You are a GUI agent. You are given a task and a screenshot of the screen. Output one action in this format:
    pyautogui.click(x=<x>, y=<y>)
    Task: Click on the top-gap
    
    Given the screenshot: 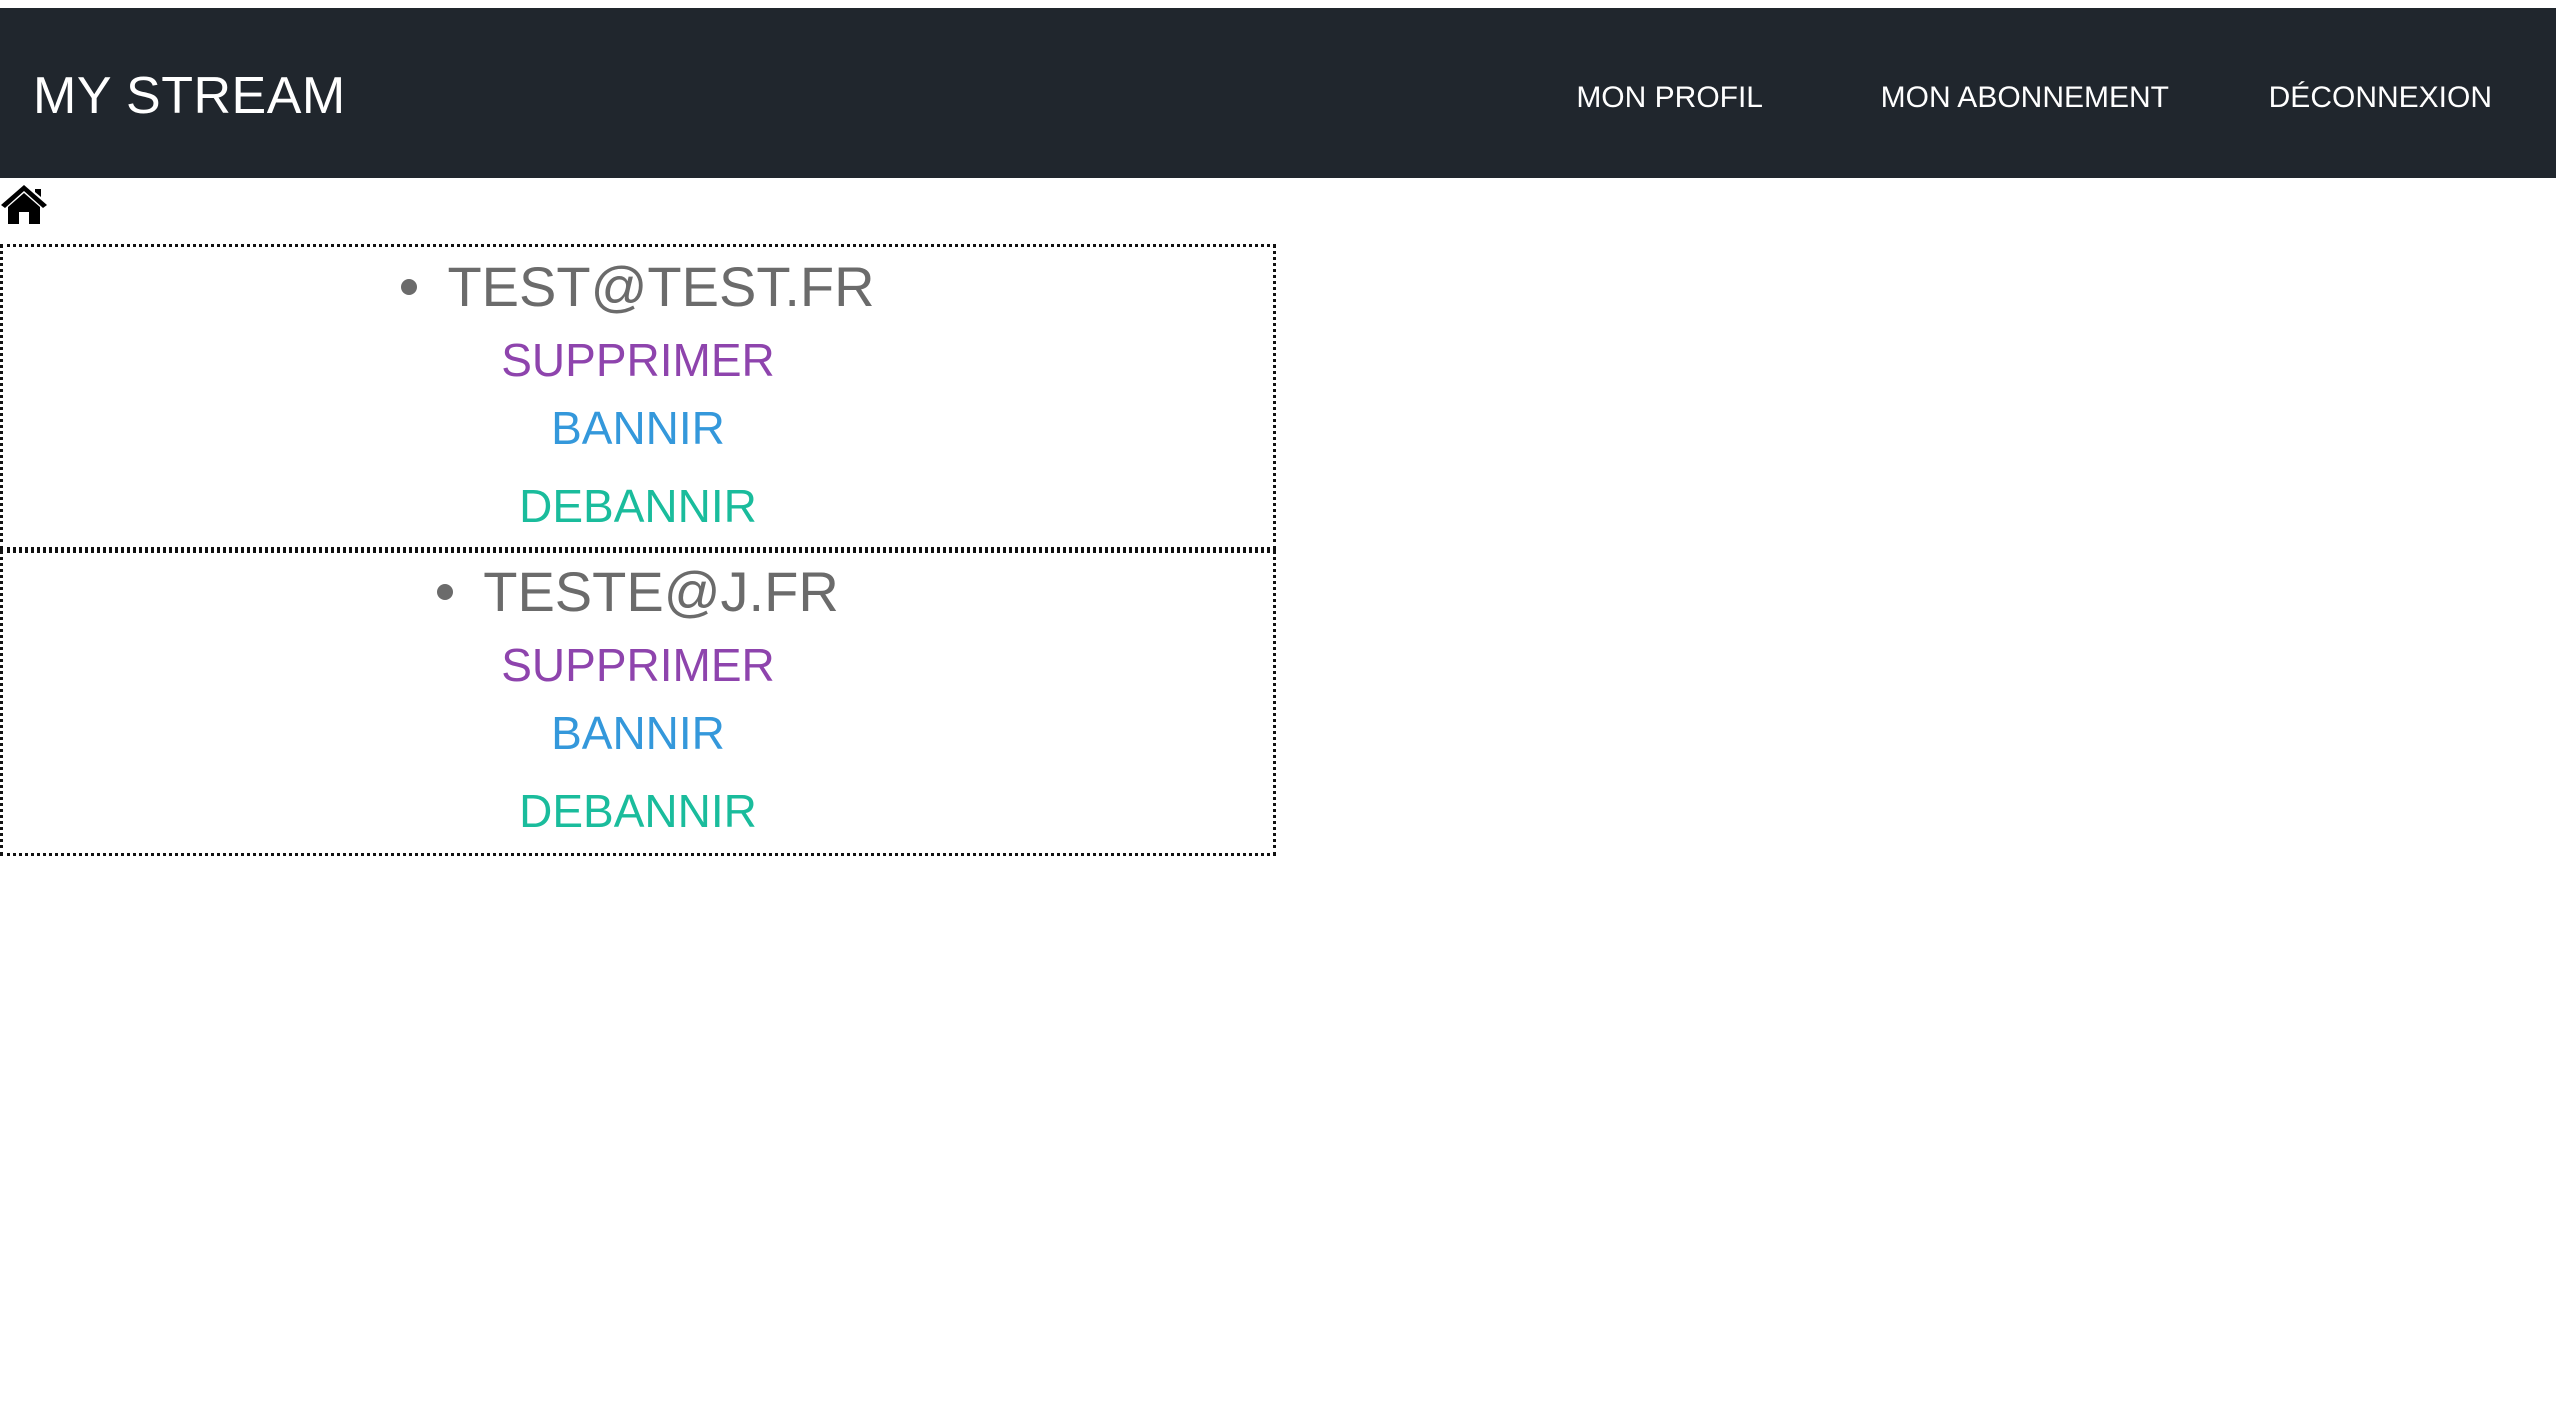 What is the action you would take?
    pyautogui.click(x=1278, y=4)
    